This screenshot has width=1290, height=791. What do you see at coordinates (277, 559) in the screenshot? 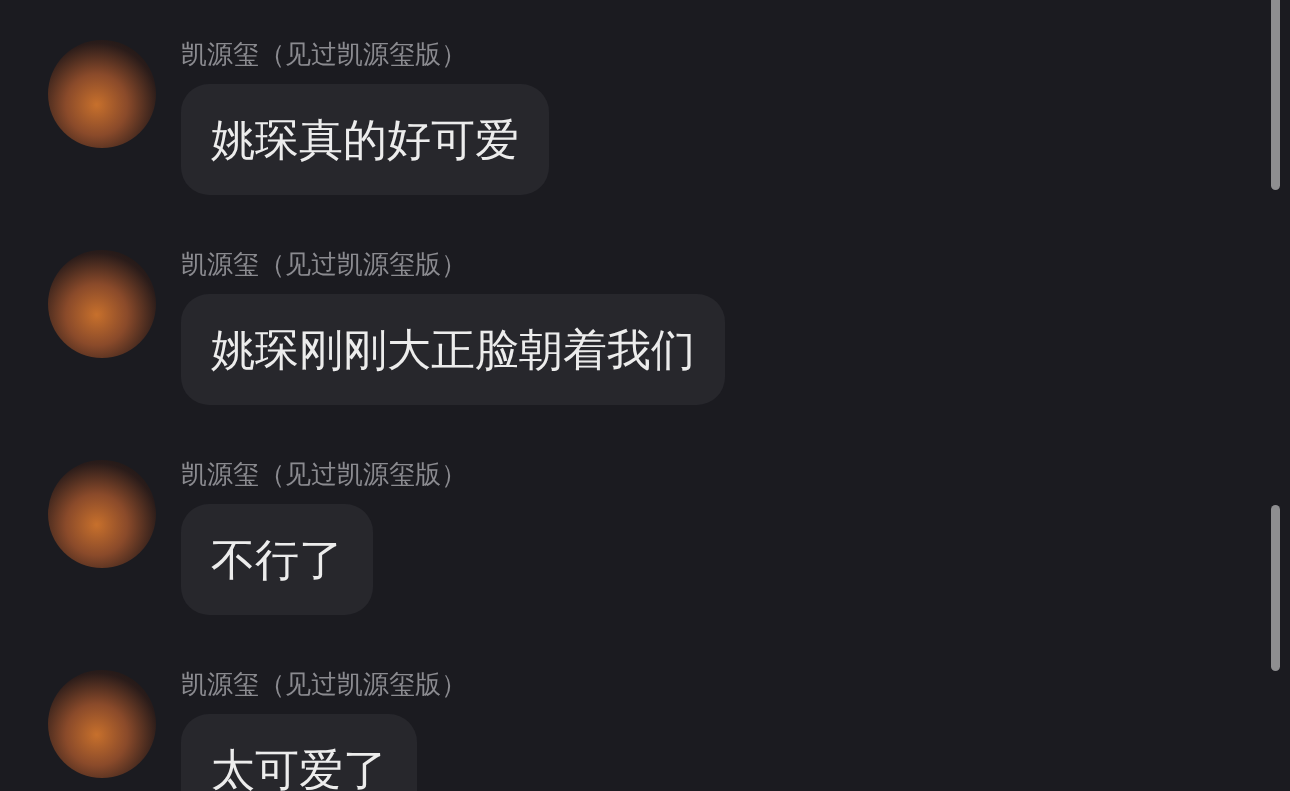
I see `message-bubble: 不行了` at bounding box center [277, 559].